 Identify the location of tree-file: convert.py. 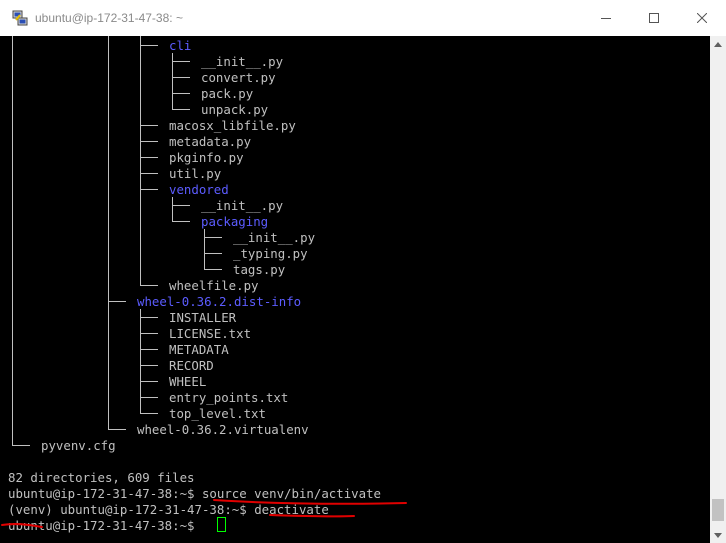
(238, 77).